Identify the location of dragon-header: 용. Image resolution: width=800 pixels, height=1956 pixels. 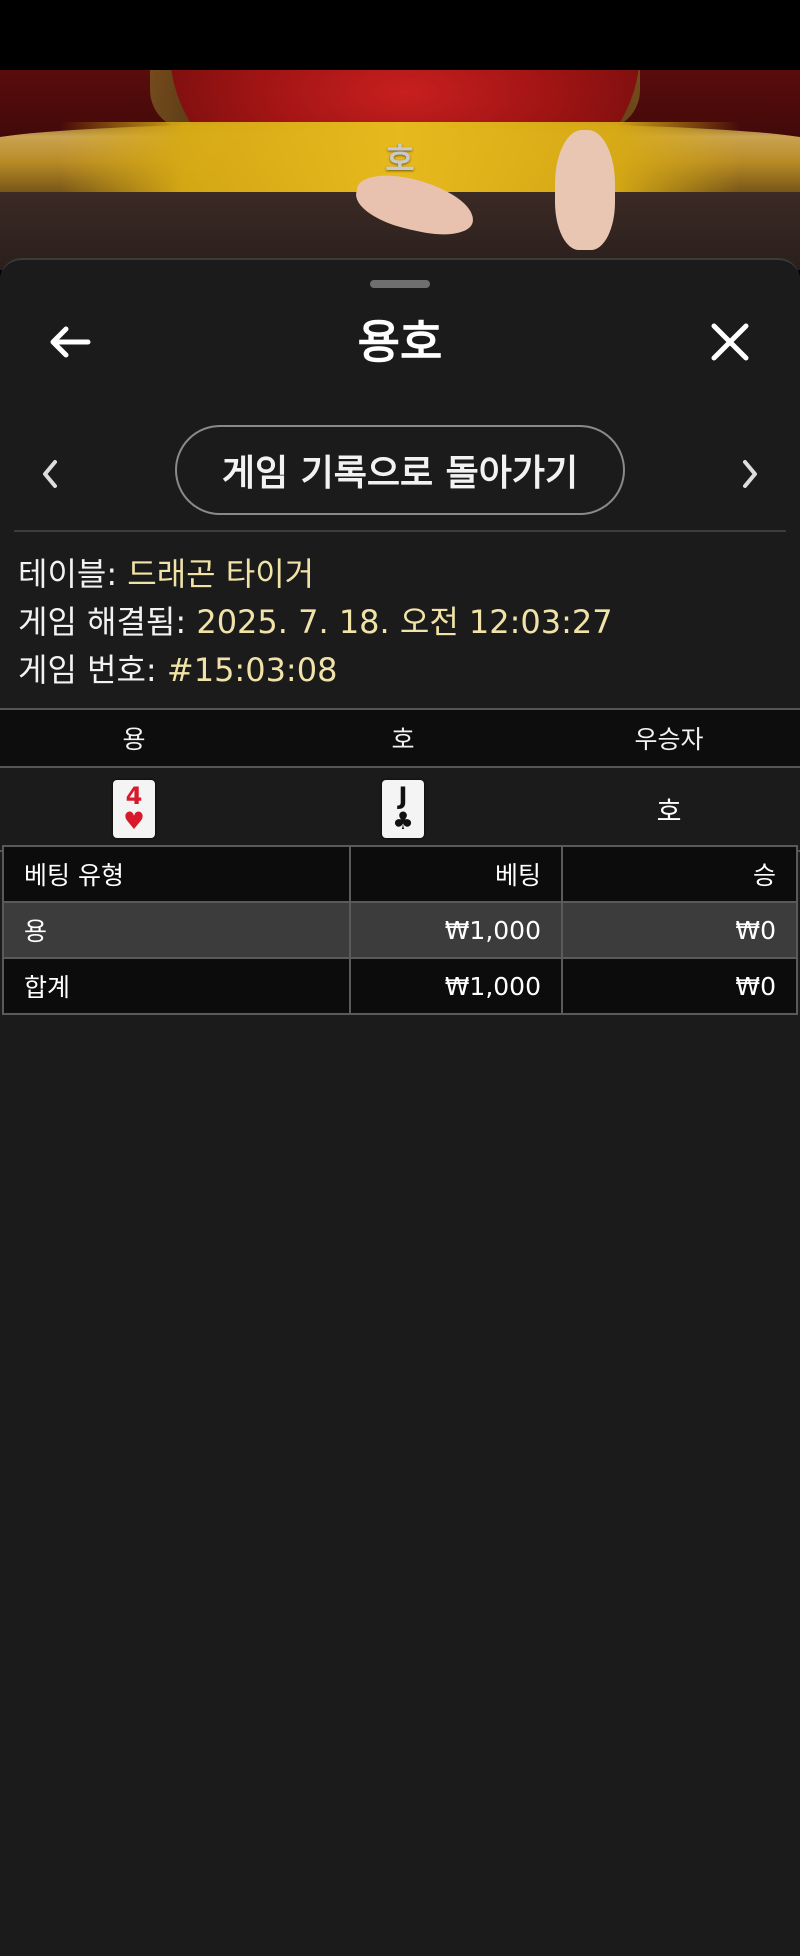
(134, 738).